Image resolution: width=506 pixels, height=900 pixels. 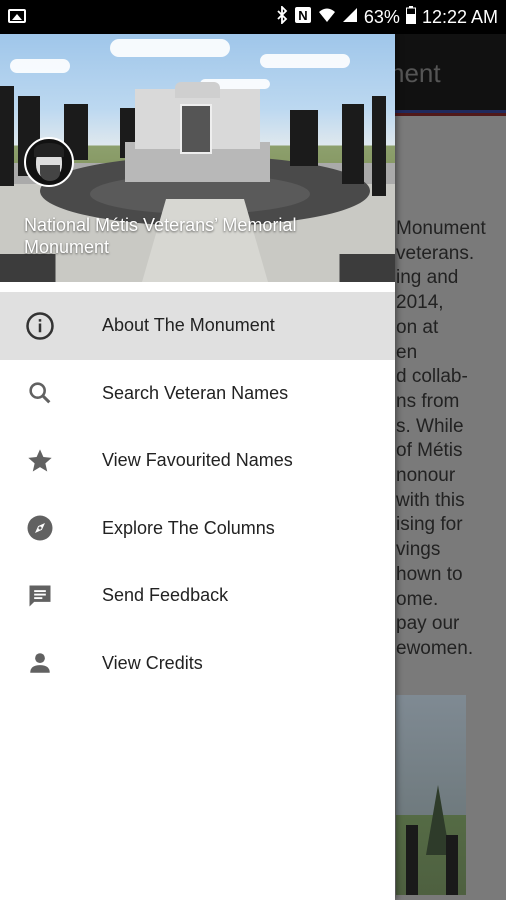 I want to click on menu-item-label: Send Feedback, so click(x=165, y=595).